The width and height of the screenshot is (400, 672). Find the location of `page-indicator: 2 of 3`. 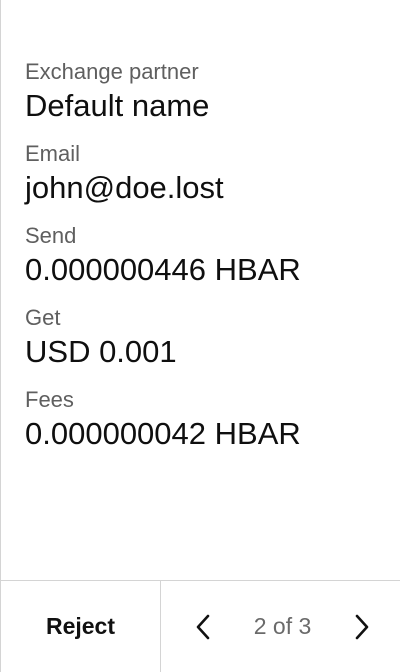

page-indicator: 2 of 3 is located at coordinates (282, 626).